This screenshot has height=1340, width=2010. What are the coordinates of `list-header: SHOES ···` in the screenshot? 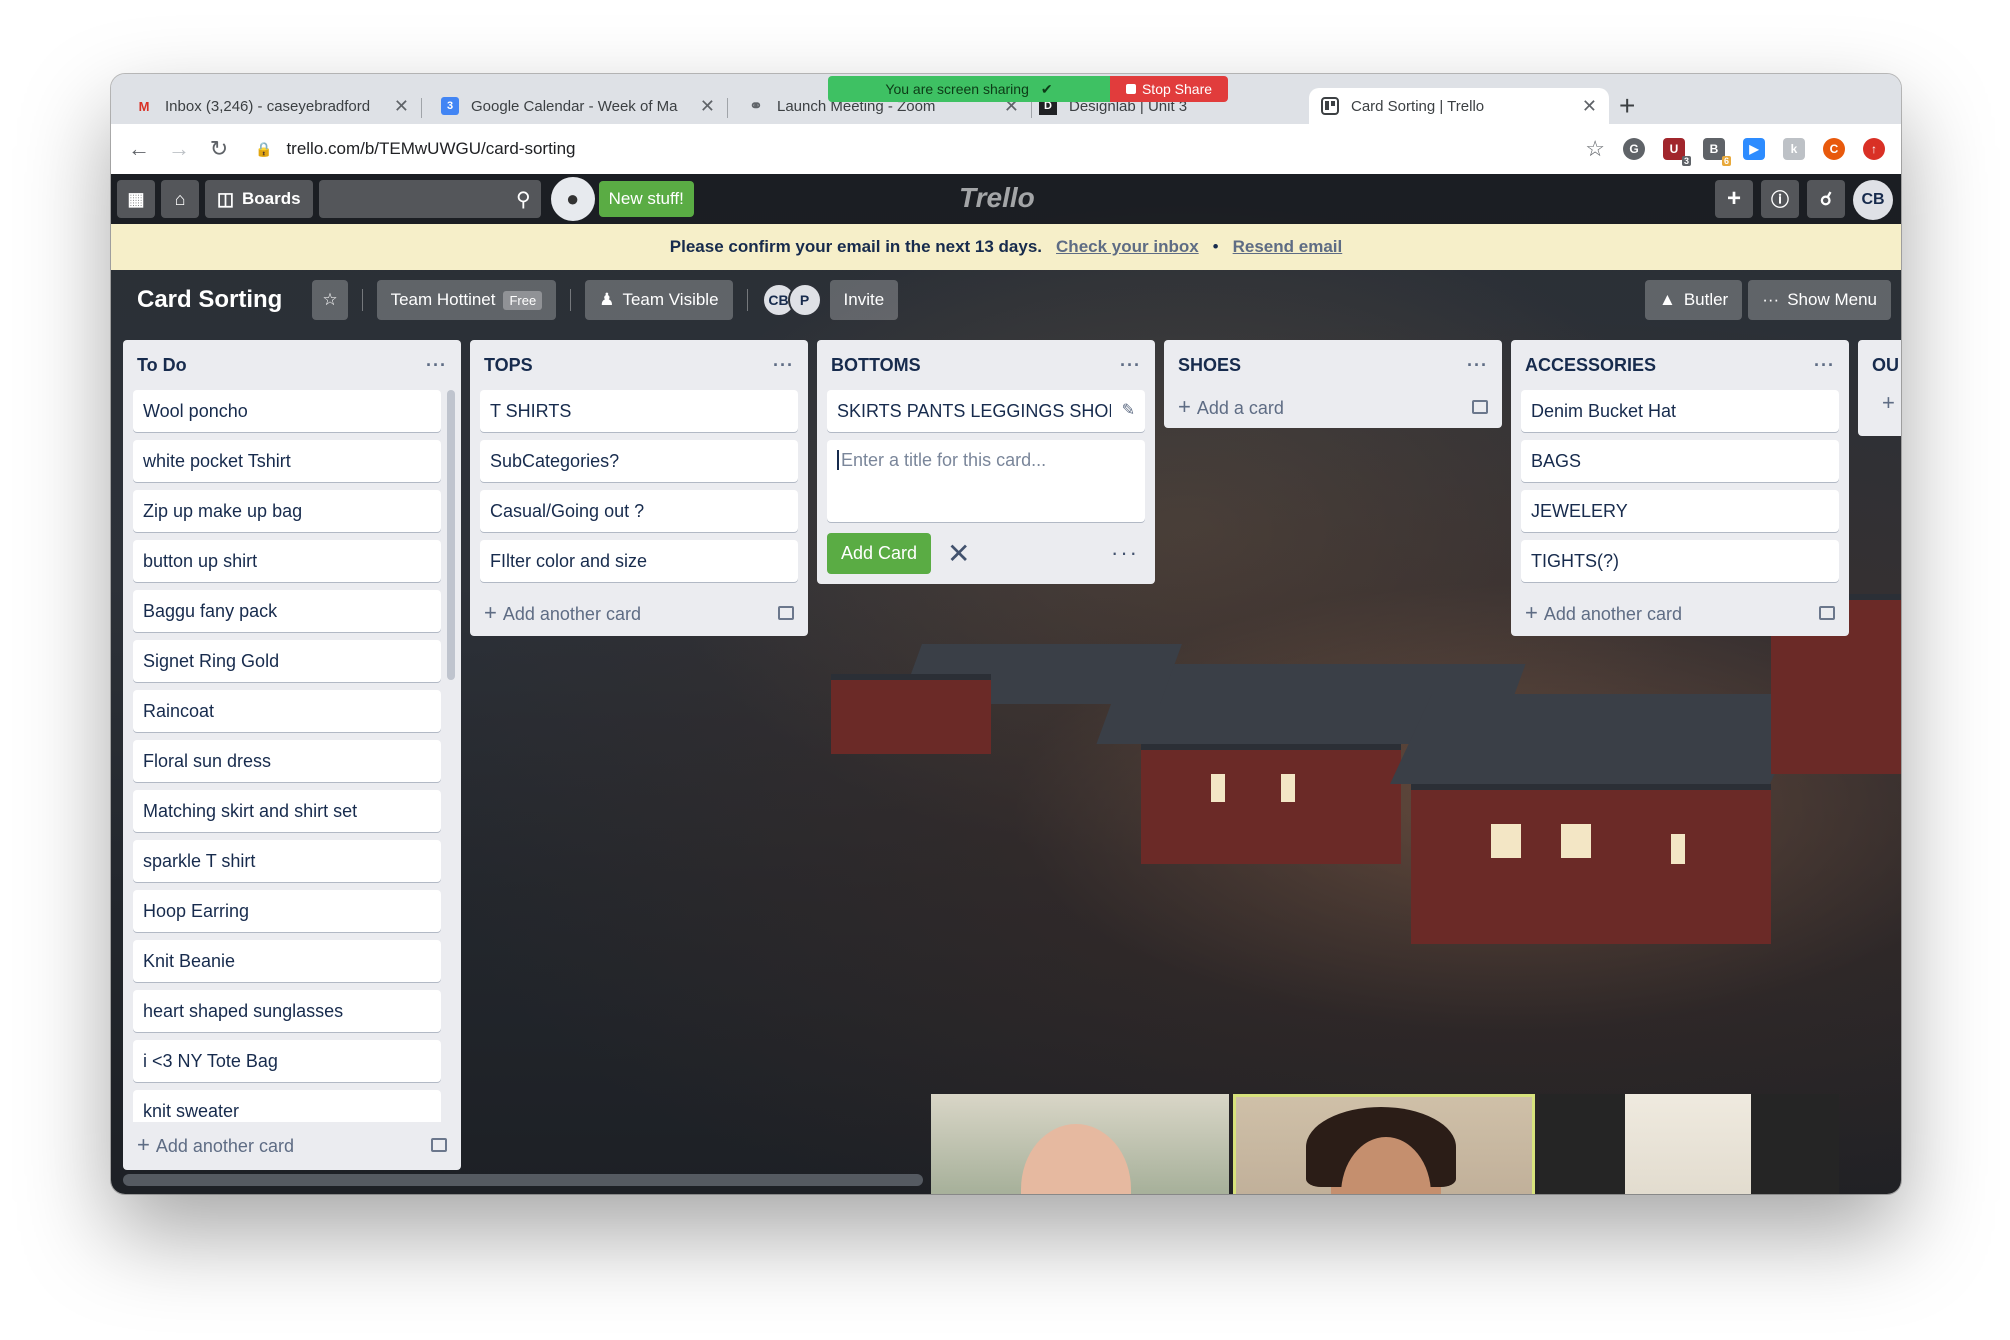 It's located at (1333, 365).